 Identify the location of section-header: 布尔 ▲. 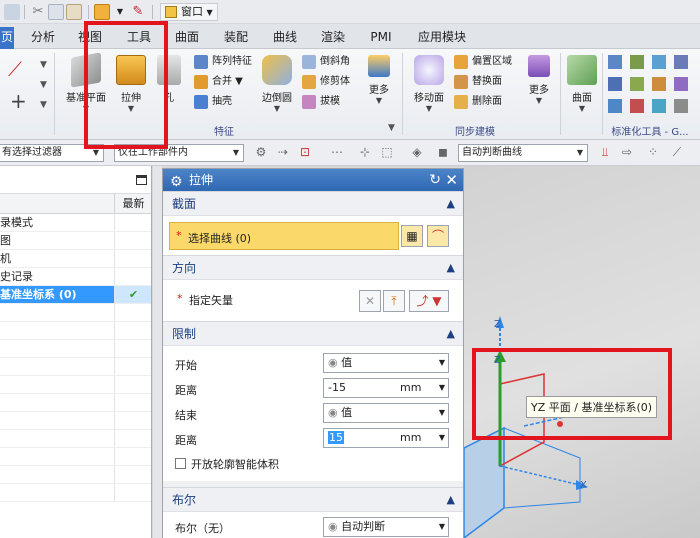
(313, 499).